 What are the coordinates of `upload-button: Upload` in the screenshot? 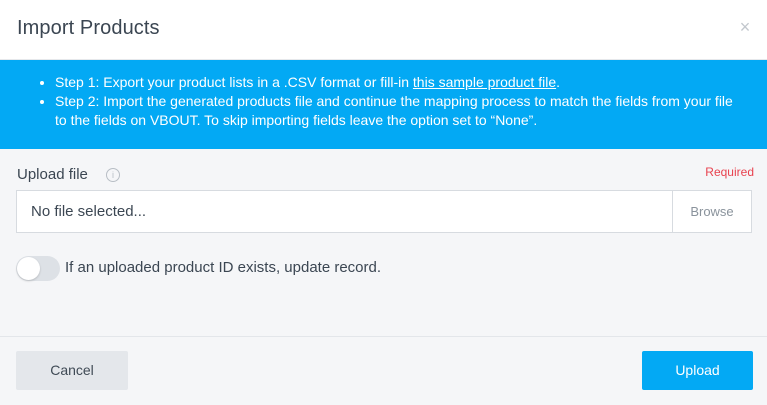 It's located at (697, 370).